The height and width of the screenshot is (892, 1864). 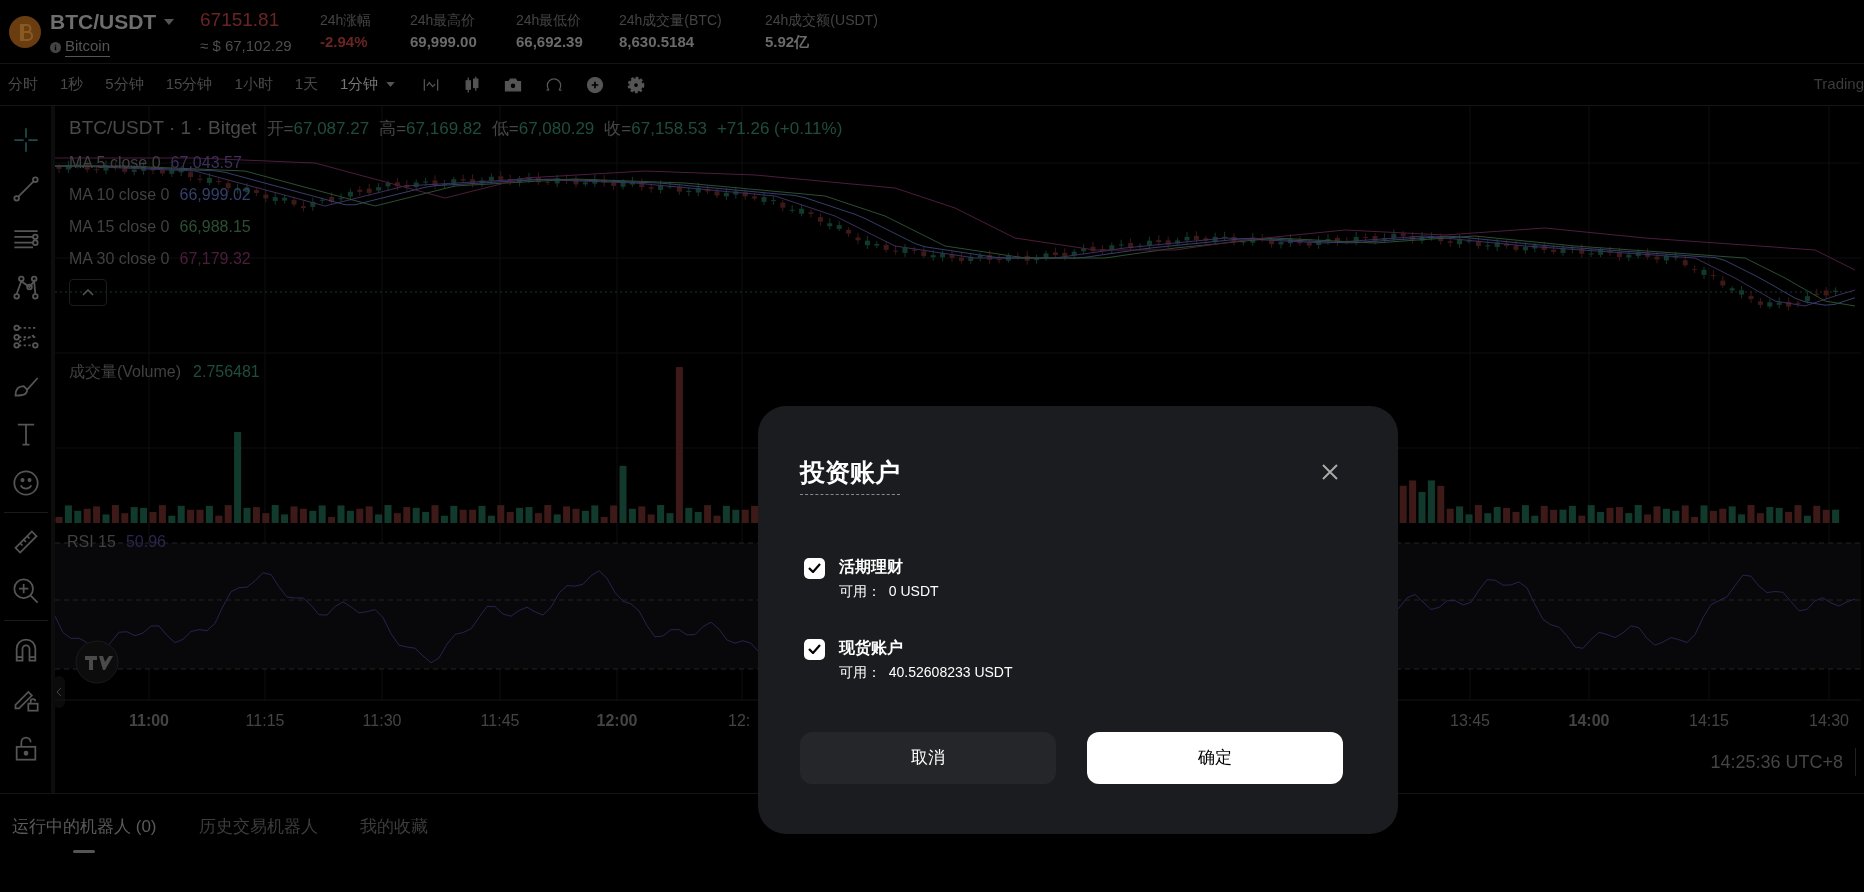 What do you see at coordinates (306, 84) in the screenshot?
I see `interval-tab: 1天` at bounding box center [306, 84].